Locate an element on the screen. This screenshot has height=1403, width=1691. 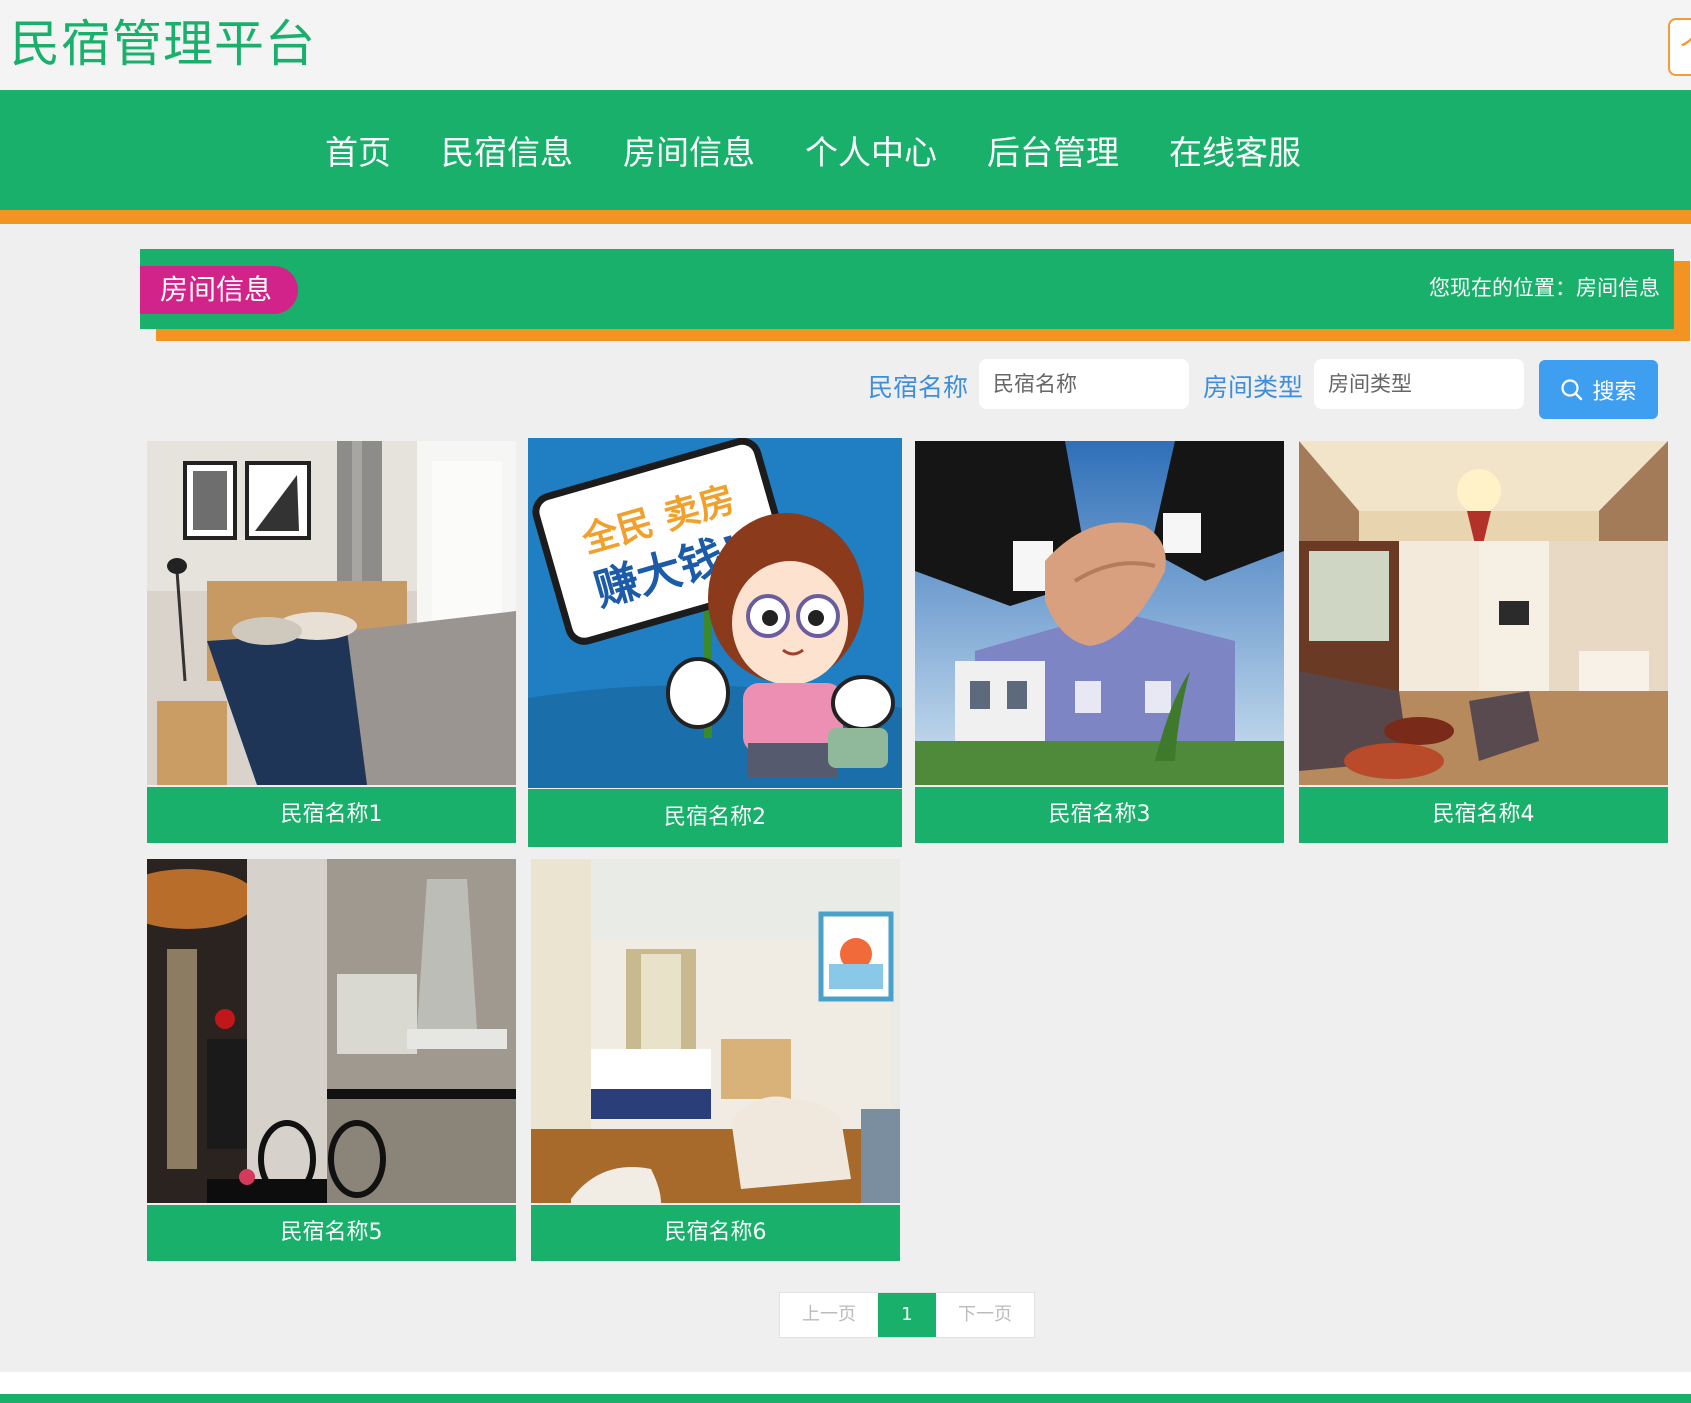
main-nav: 首页 民宿信息 房间信息 个人中心 后台管理 在线客服 is located at coordinates (845, 150).